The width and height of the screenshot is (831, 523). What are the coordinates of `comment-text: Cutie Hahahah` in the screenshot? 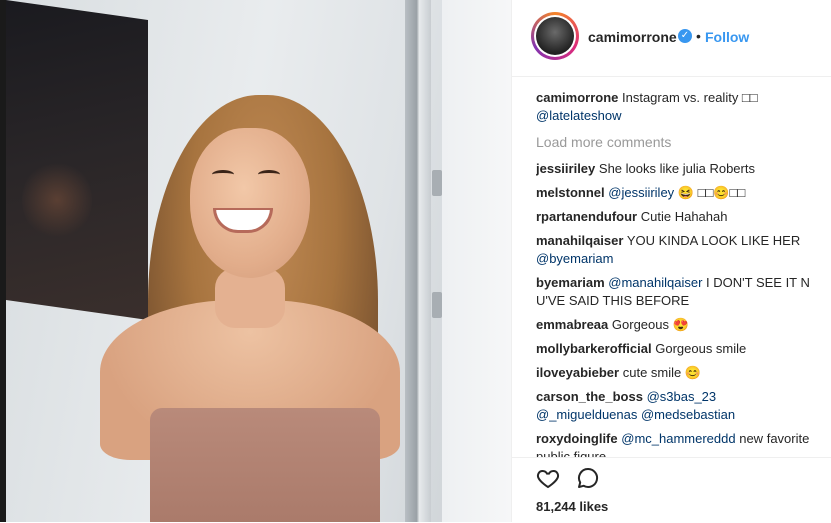 It's located at (684, 216).